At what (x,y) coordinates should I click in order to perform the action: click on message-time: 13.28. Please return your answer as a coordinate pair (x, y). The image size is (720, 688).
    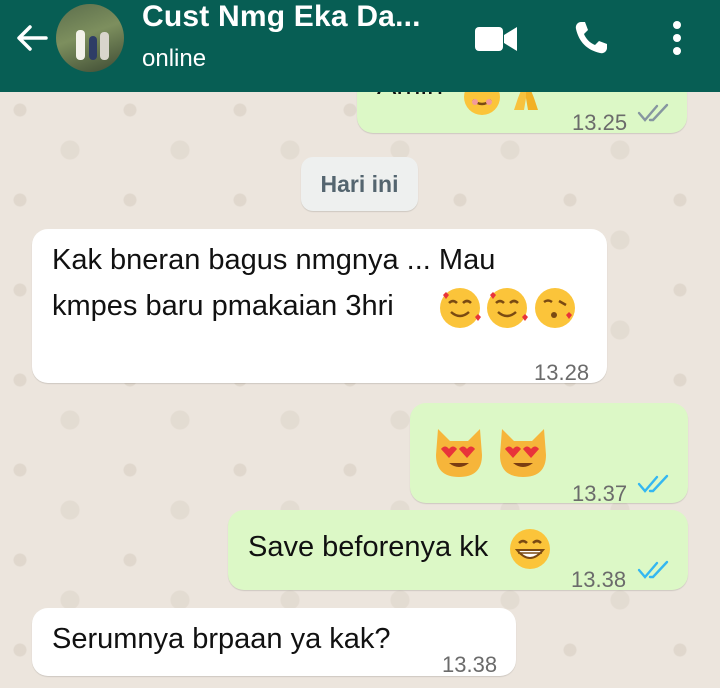
    Looking at the image, I should click on (562, 372).